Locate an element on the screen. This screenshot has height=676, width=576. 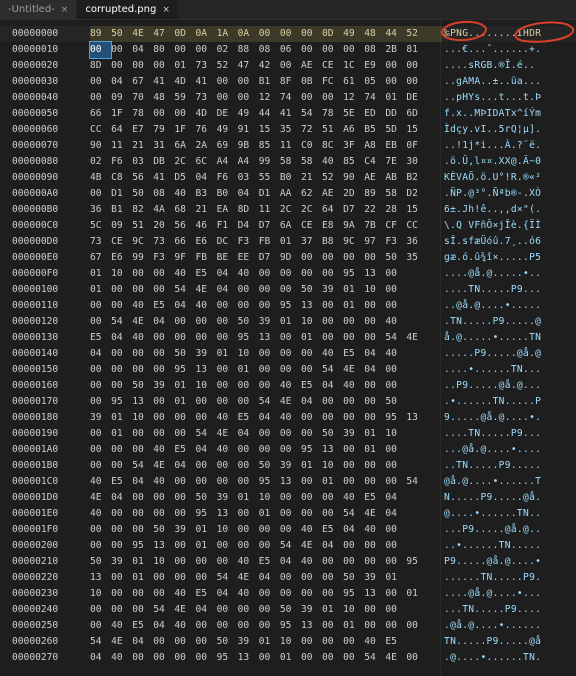
hex-byte: D7 is located at coordinates (269, 258).